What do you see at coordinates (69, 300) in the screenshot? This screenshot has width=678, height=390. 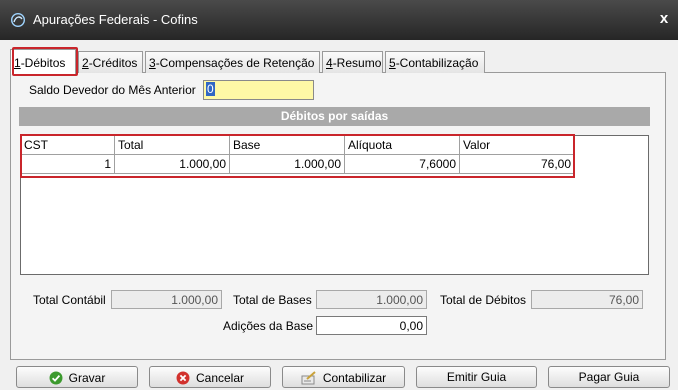 I see `total-contabil-label: Total Contábil` at bounding box center [69, 300].